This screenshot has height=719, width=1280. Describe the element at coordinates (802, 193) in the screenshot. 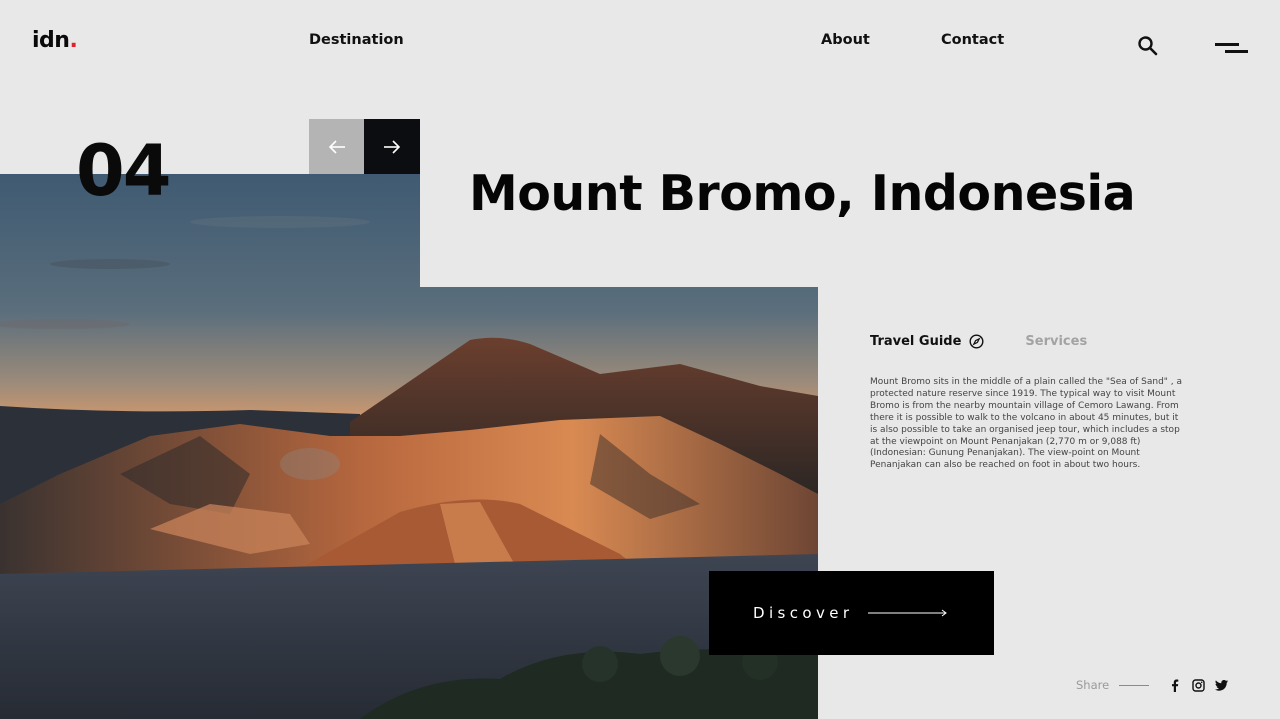

I see `page-title: Mount Bromo, Indonesia` at that location.